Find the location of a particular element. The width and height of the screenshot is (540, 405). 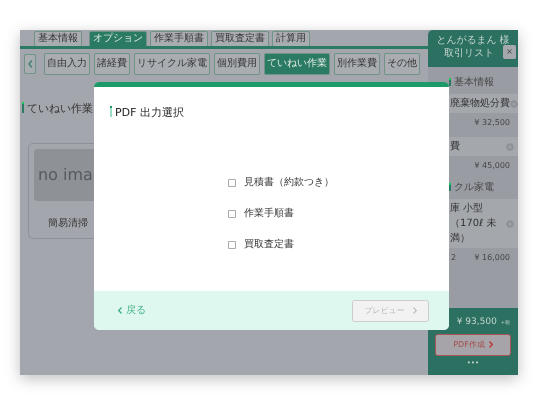

close-button: × is located at coordinates (509, 52).